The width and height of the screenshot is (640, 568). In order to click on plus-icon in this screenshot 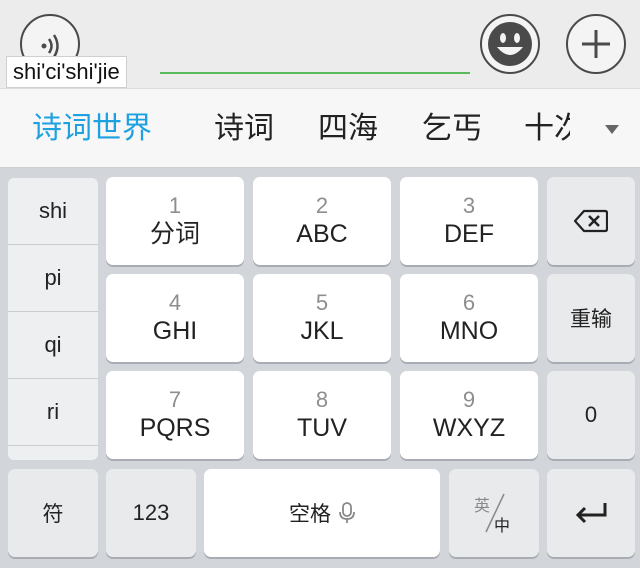, I will do `click(596, 44)`.